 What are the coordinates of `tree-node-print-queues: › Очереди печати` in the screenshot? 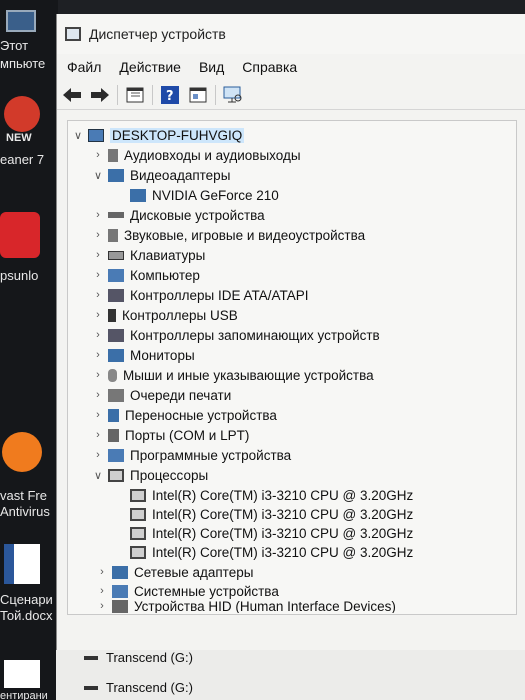 It's located at (161, 395).